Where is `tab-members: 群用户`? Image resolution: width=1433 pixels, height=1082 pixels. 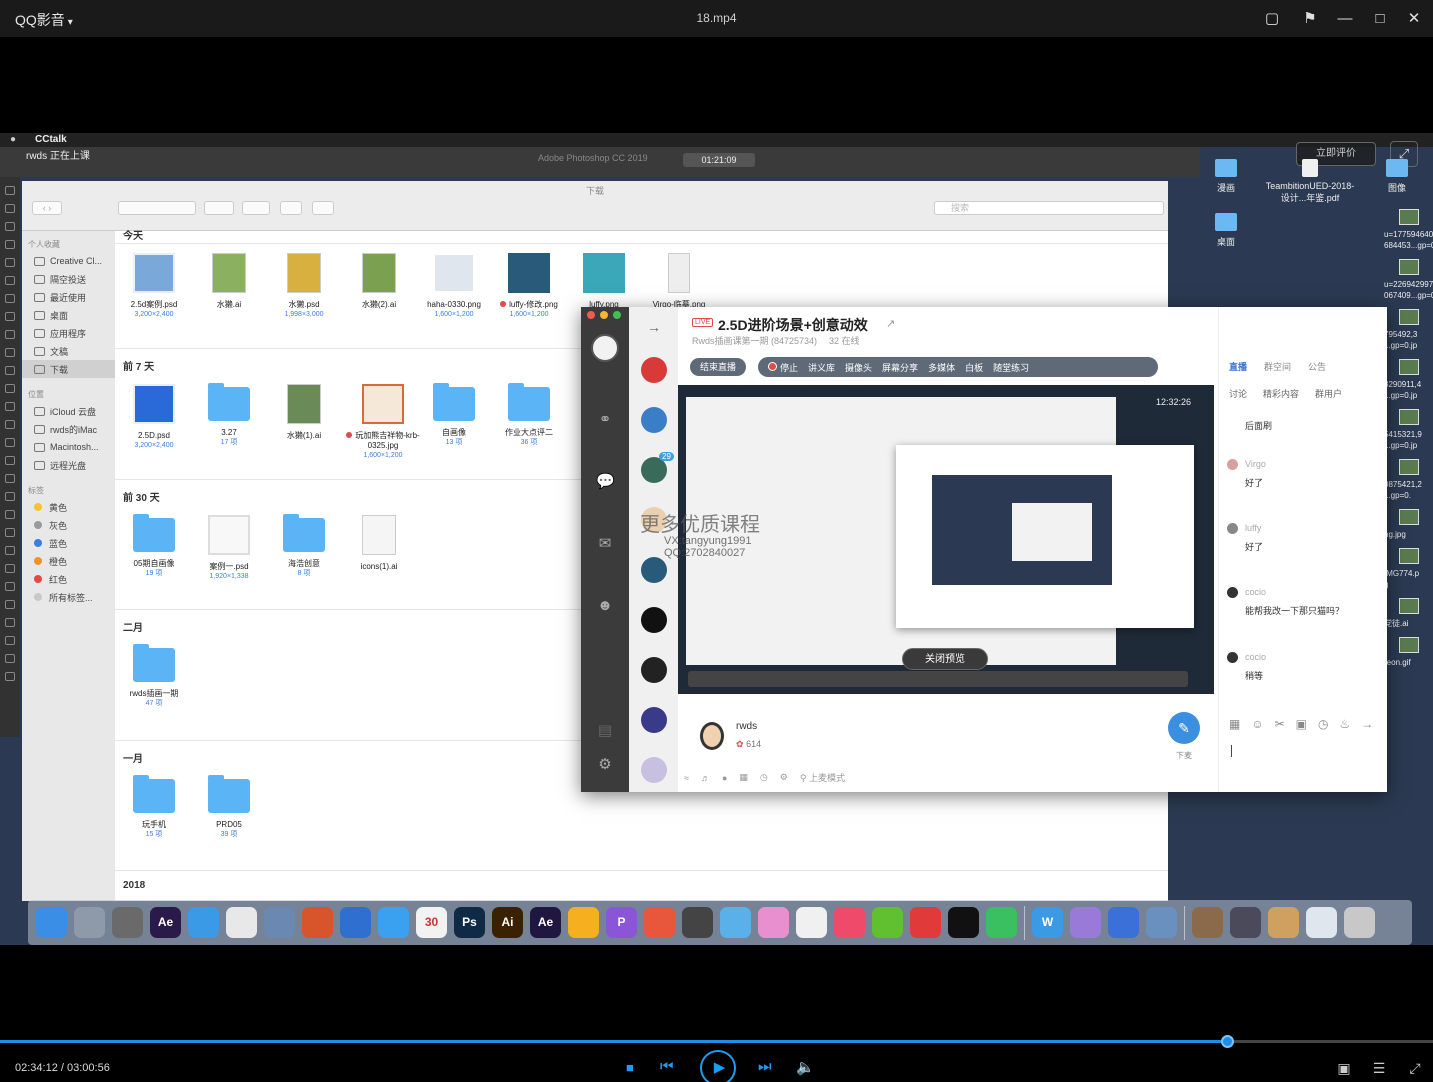 tab-members: 群用户 is located at coordinates (1328, 393).